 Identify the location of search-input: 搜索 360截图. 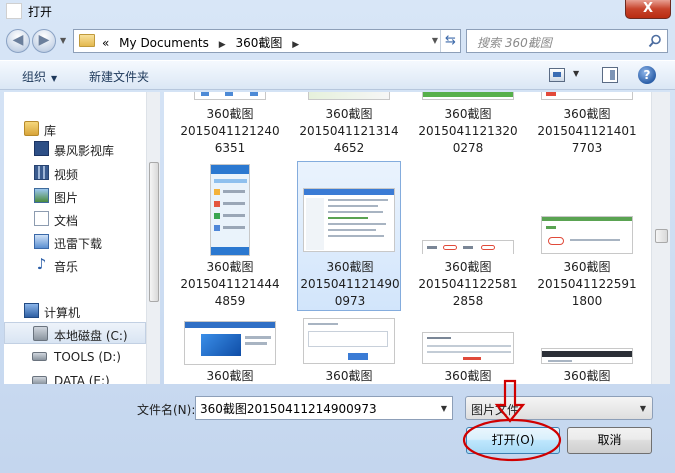
(514, 42).